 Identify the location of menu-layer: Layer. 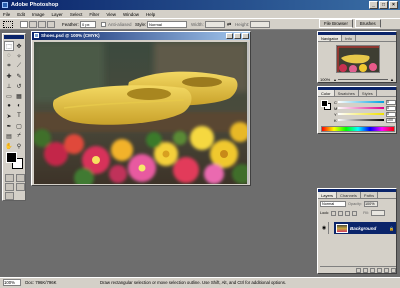
(57, 14).